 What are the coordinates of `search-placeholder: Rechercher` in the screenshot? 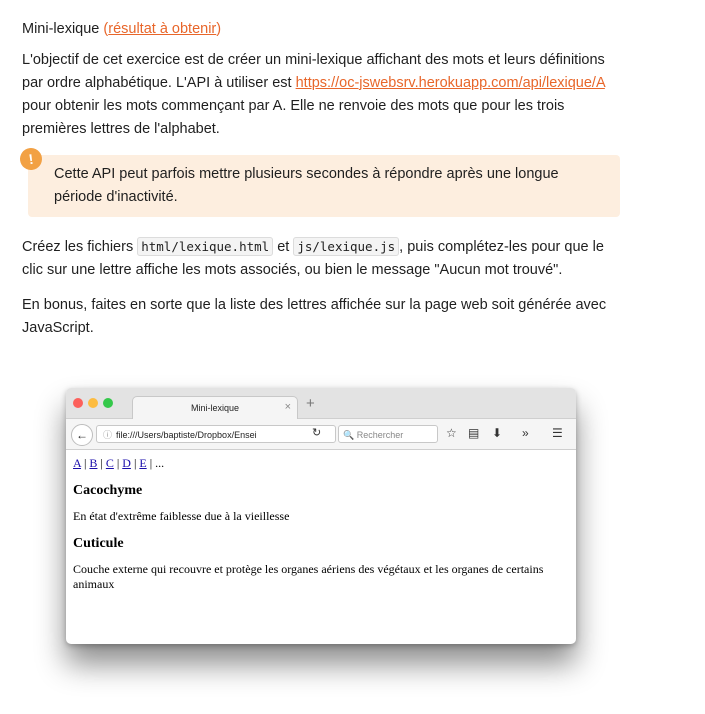 It's located at (380, 435).